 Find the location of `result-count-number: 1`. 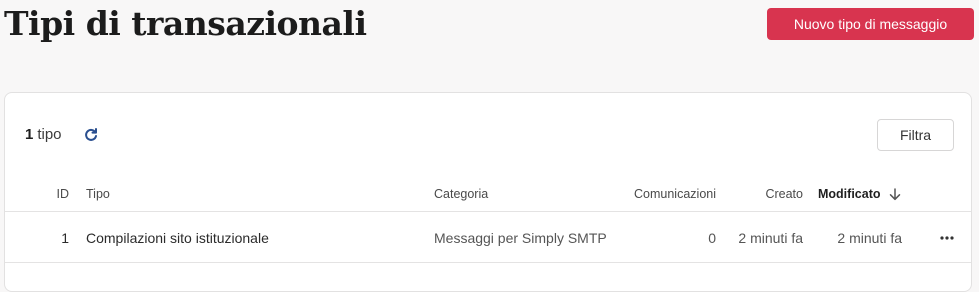

result-count-number: 1 is located at coordinates (29, 134).